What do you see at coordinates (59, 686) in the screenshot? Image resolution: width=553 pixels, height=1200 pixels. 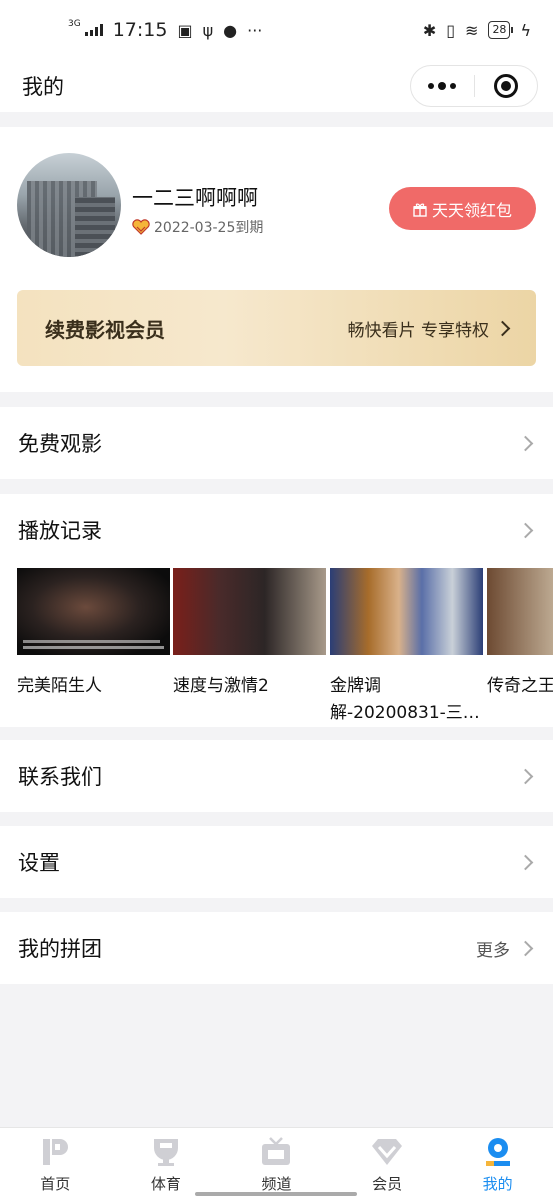 I see `video-title: 完美陌生人` at bounding box center [59, 686].